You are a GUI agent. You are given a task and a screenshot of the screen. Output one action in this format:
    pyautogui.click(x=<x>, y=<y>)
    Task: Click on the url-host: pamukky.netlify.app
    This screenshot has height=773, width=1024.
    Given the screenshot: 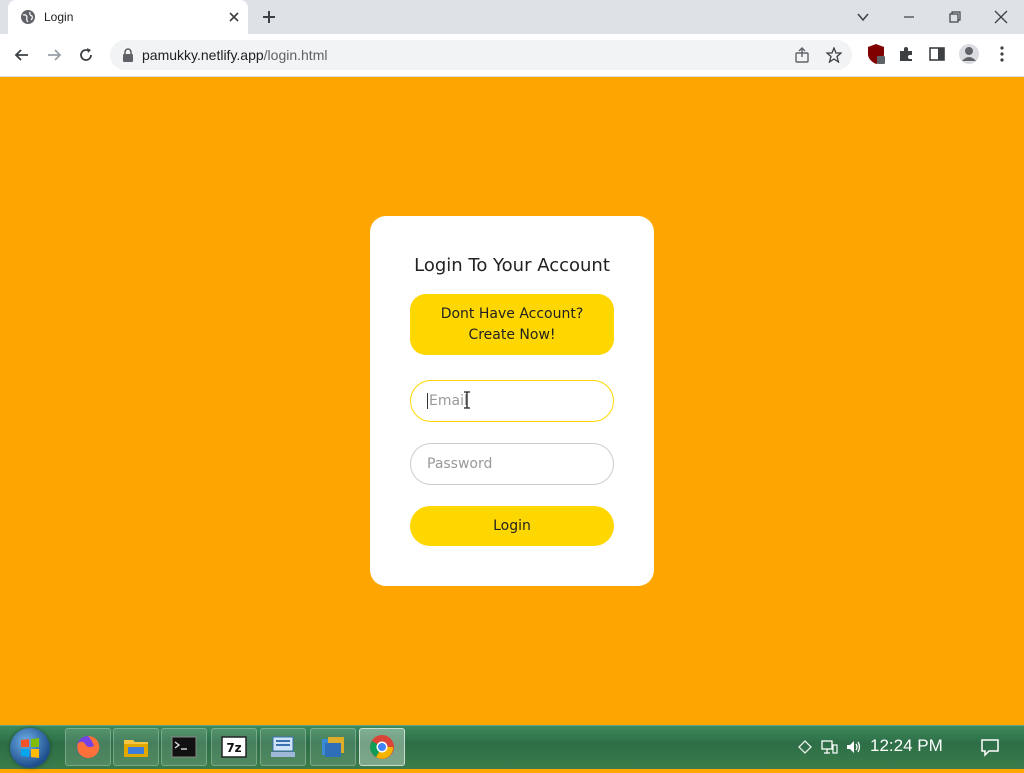 What is the action you would take?
    pyautogui.click(x=203, y=55)
    